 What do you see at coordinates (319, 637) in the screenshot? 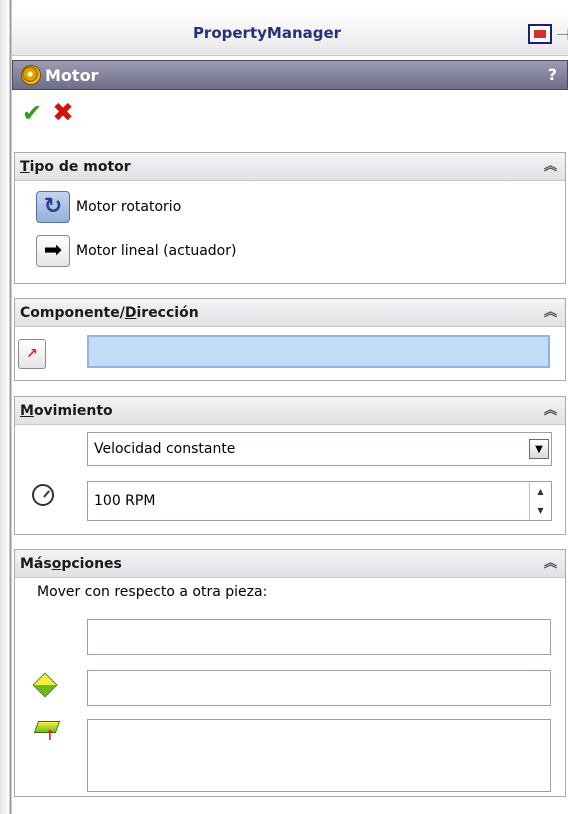
I see `relative-part-field` at bounding box center [319, 637].